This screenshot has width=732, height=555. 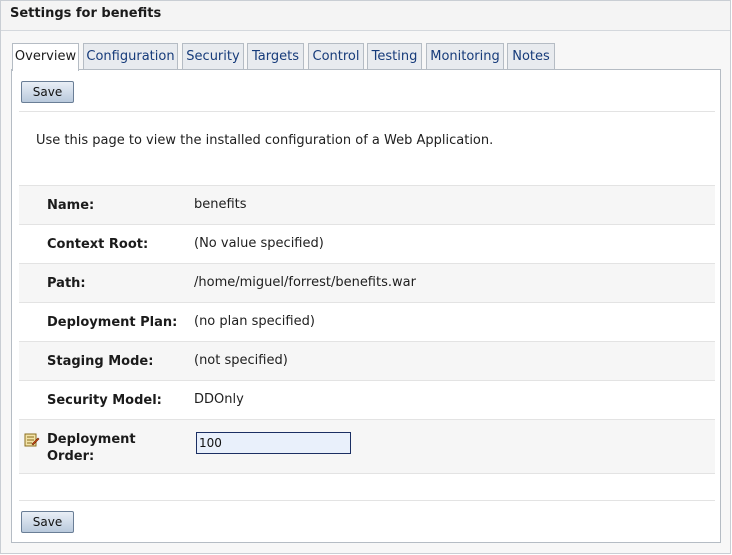 I want to click on field-value: /home/miguel/forrest/benefits.war, so click(x=305, y=282).